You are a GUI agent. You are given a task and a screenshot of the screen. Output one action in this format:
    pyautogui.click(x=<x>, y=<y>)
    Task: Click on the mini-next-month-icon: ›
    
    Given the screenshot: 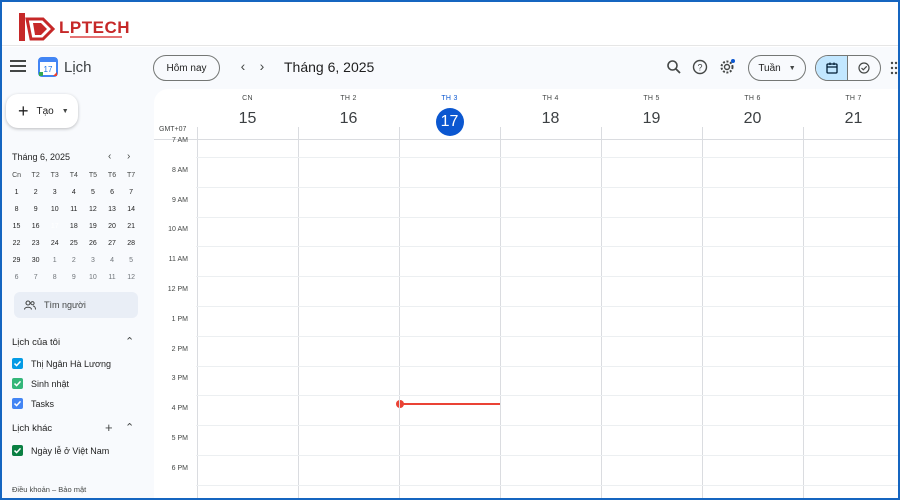 What is the action you would take?
    pyautogui.click(x=128, y=156)
    